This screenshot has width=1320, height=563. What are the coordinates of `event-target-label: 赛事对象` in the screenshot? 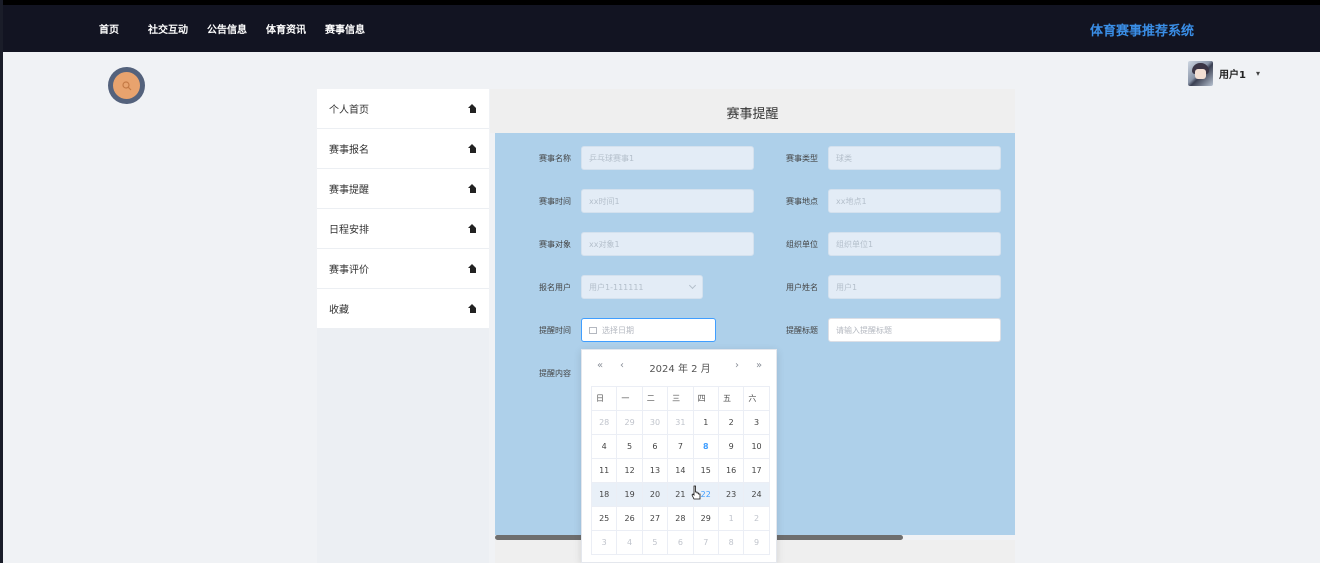 It's located at (555, 244).